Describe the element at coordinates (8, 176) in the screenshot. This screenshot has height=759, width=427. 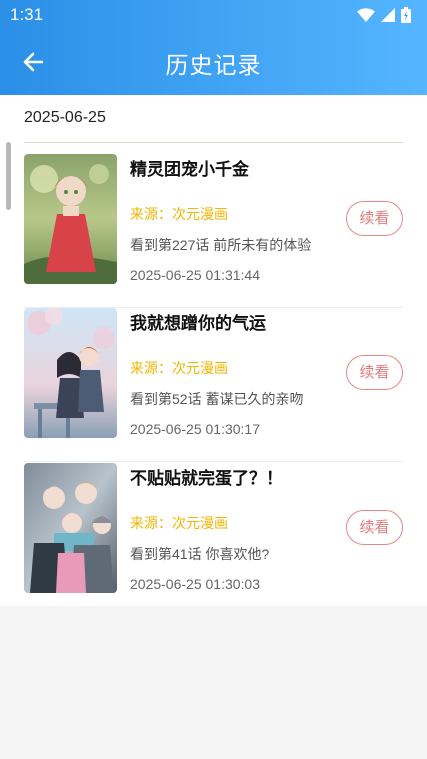
I see `scrollbar` at that location.